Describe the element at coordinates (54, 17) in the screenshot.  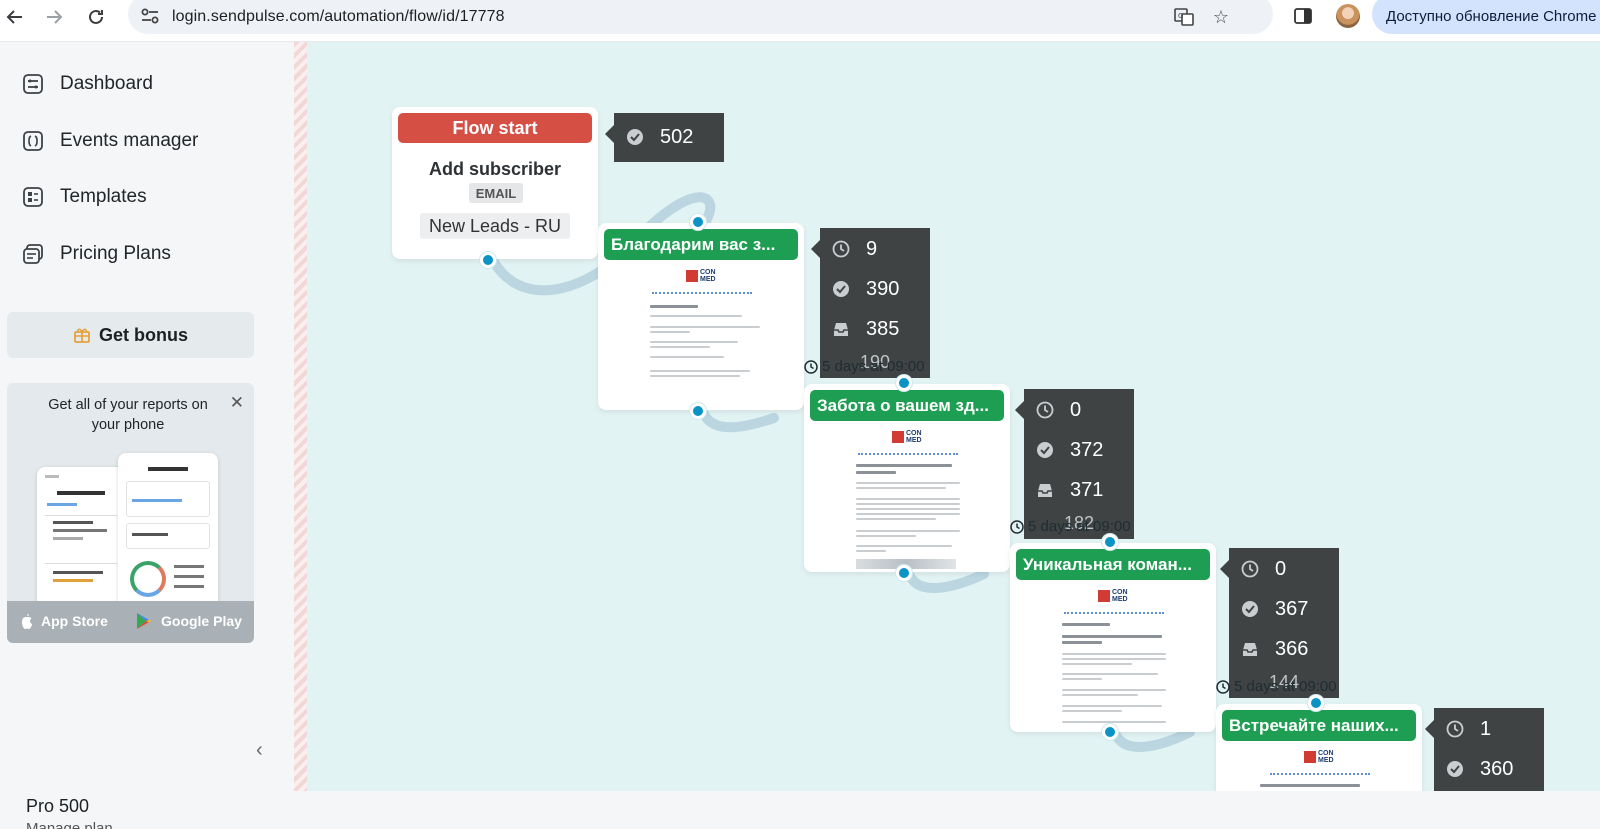
I see `forward-icon` at that location.